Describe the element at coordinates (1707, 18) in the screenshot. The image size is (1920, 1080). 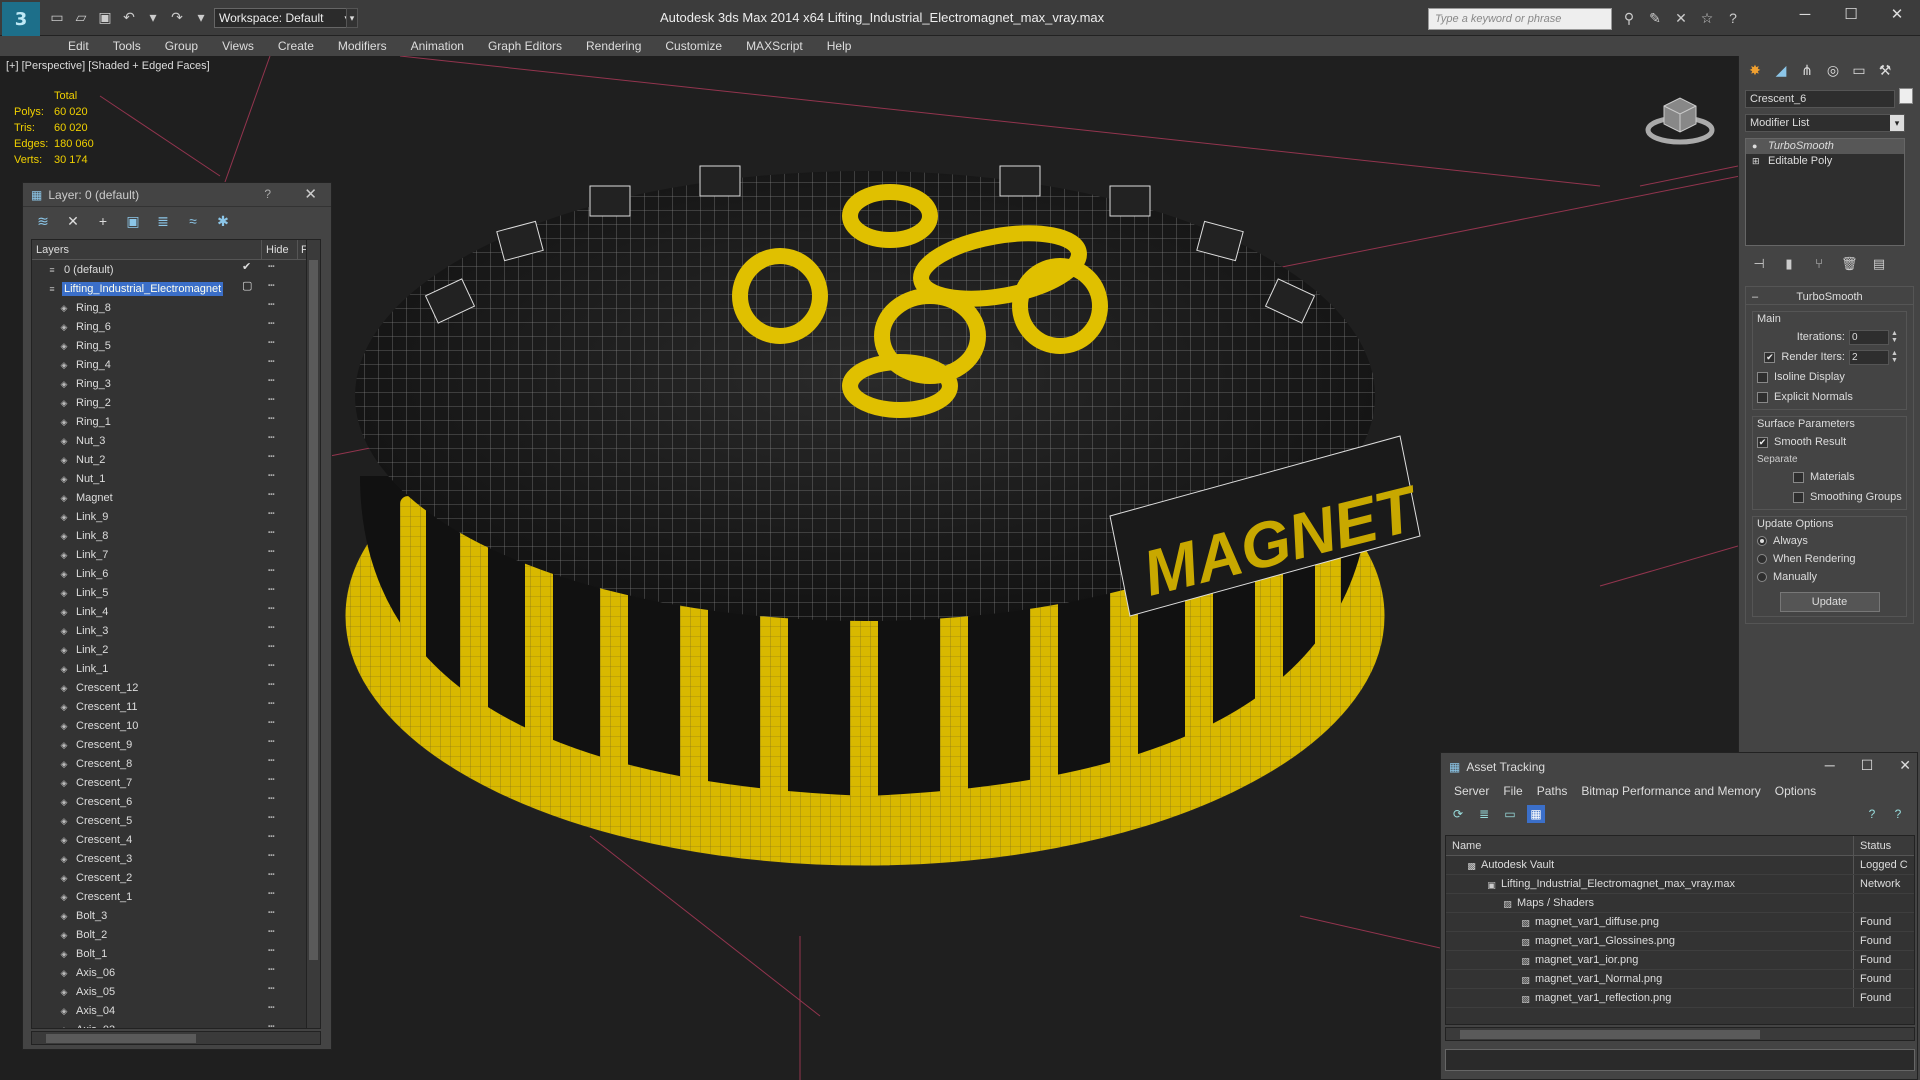
I see `favorites-star-icon: ☆` at that location.